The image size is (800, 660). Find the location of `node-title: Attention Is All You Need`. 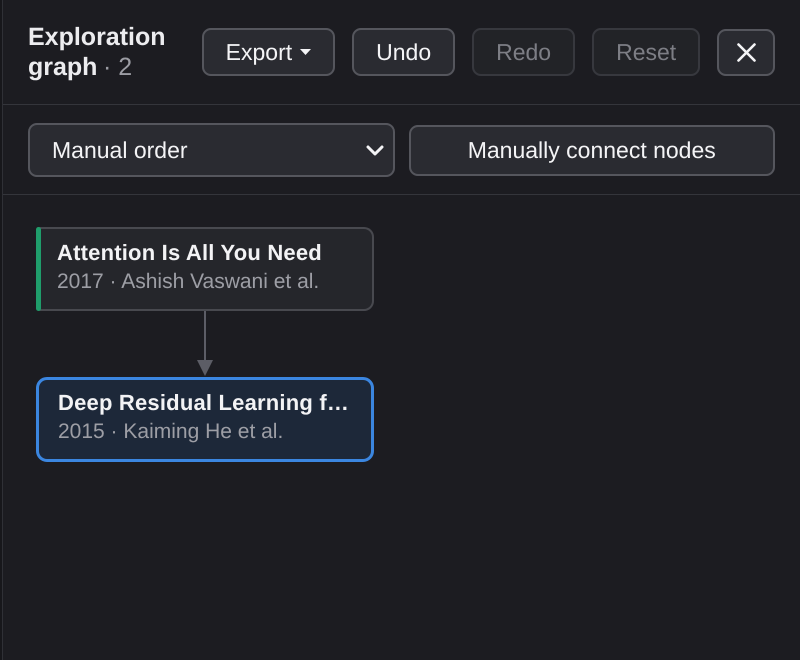

node-title: Attention Is All You Need is located at coordinates (189, 253).